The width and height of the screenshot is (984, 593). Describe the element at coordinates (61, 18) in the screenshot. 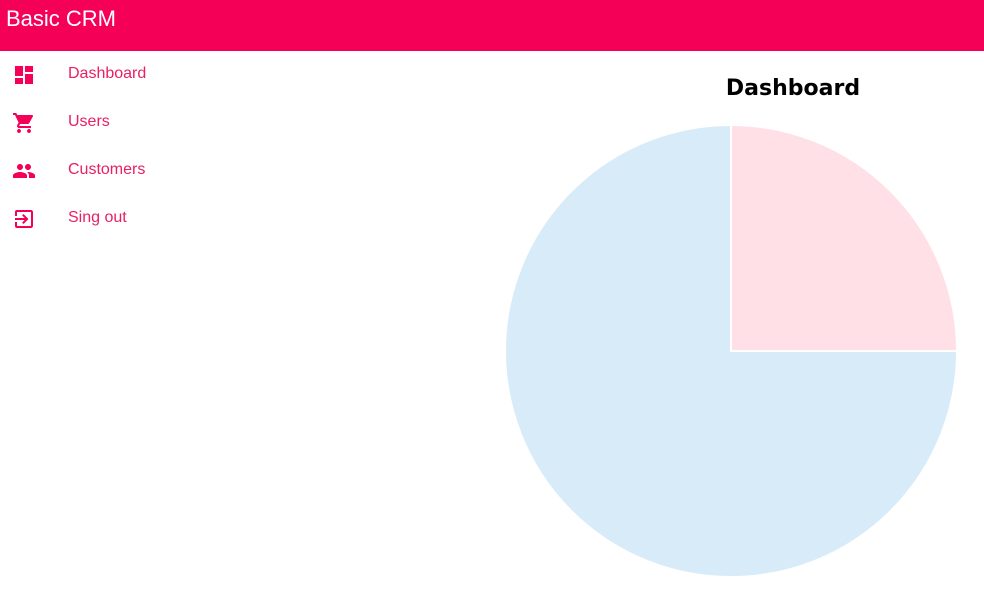

I see `app-title: Basic CRM` at that location.